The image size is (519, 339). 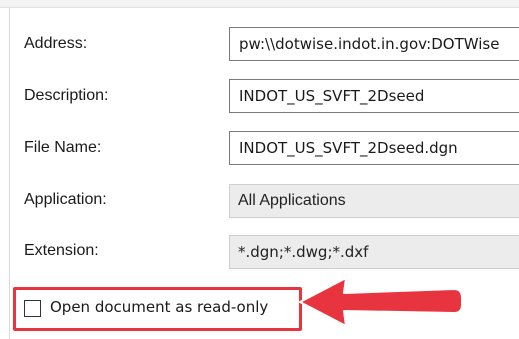 I want to click on highlight-box, so click(x=157, y=309).